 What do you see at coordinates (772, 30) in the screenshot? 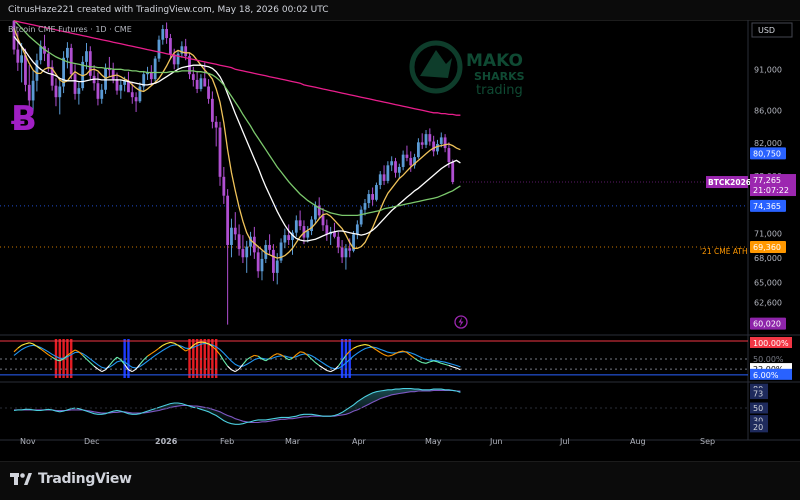
I see `currency-selector: USD` at bounding box center [772, 30].